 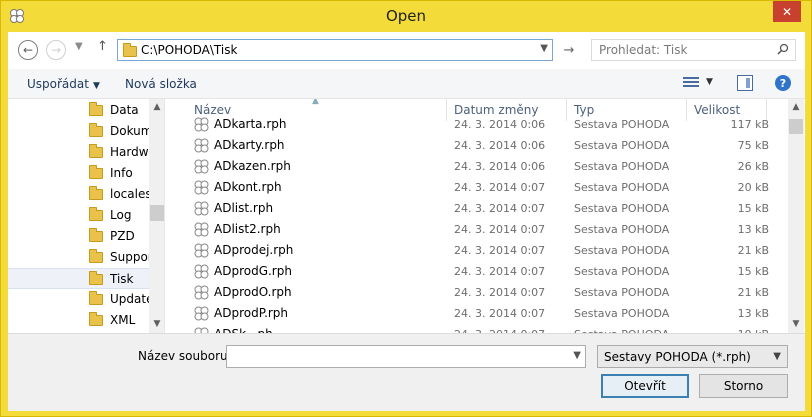 I want to click on new-folder-button: Nová složka, so click(x=161, y=84).